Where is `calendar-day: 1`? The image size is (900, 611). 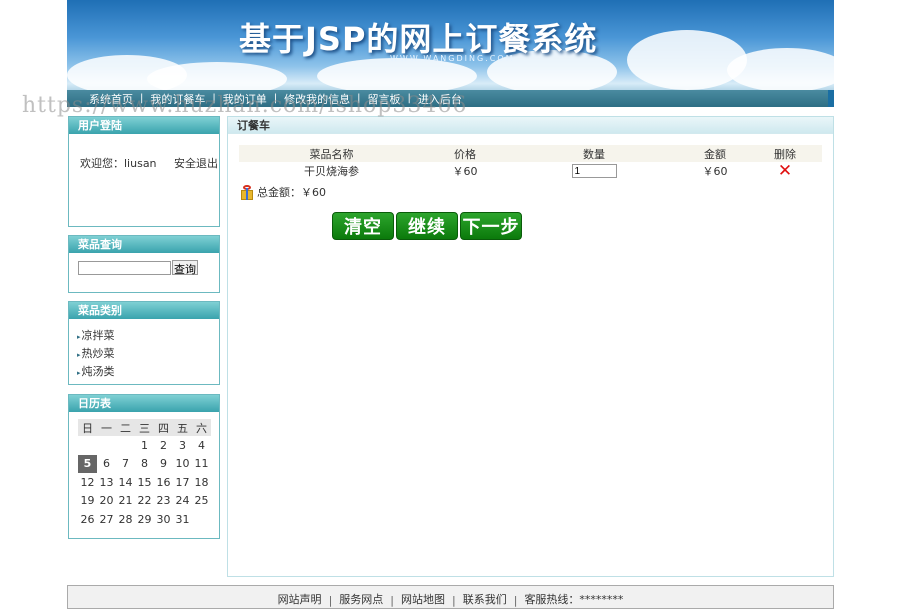 calendar-day: 1 is located at coordinates (144, 445).